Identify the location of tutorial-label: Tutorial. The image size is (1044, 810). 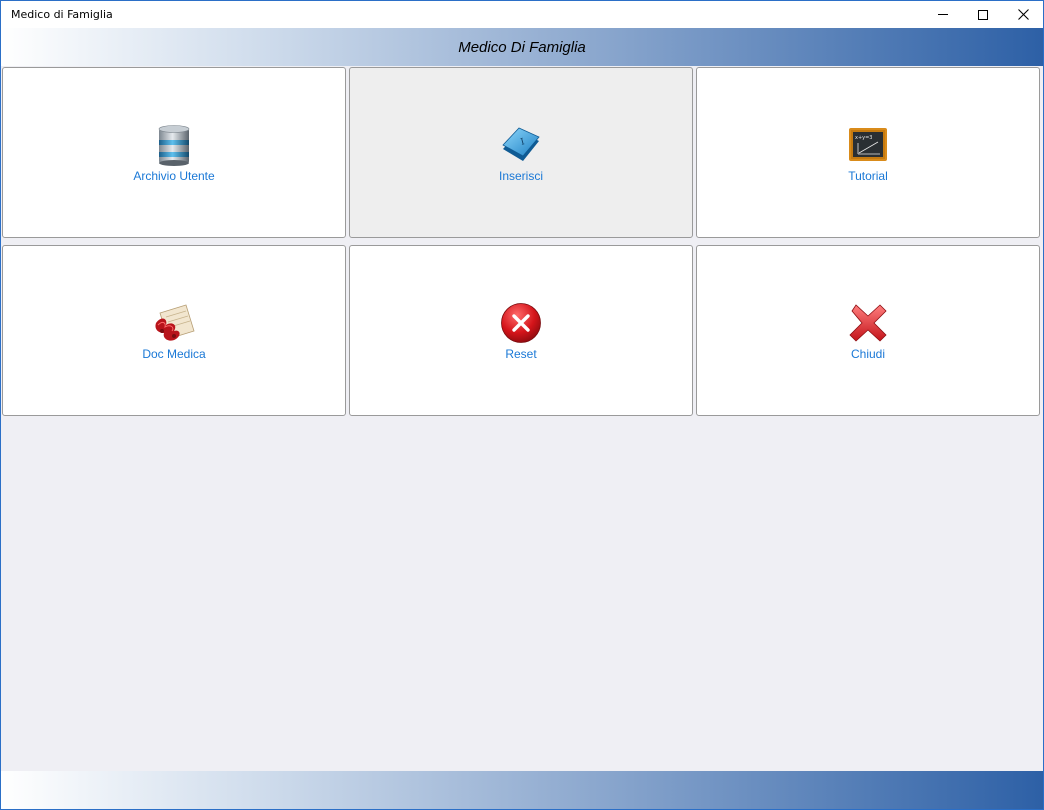
(868, 176).